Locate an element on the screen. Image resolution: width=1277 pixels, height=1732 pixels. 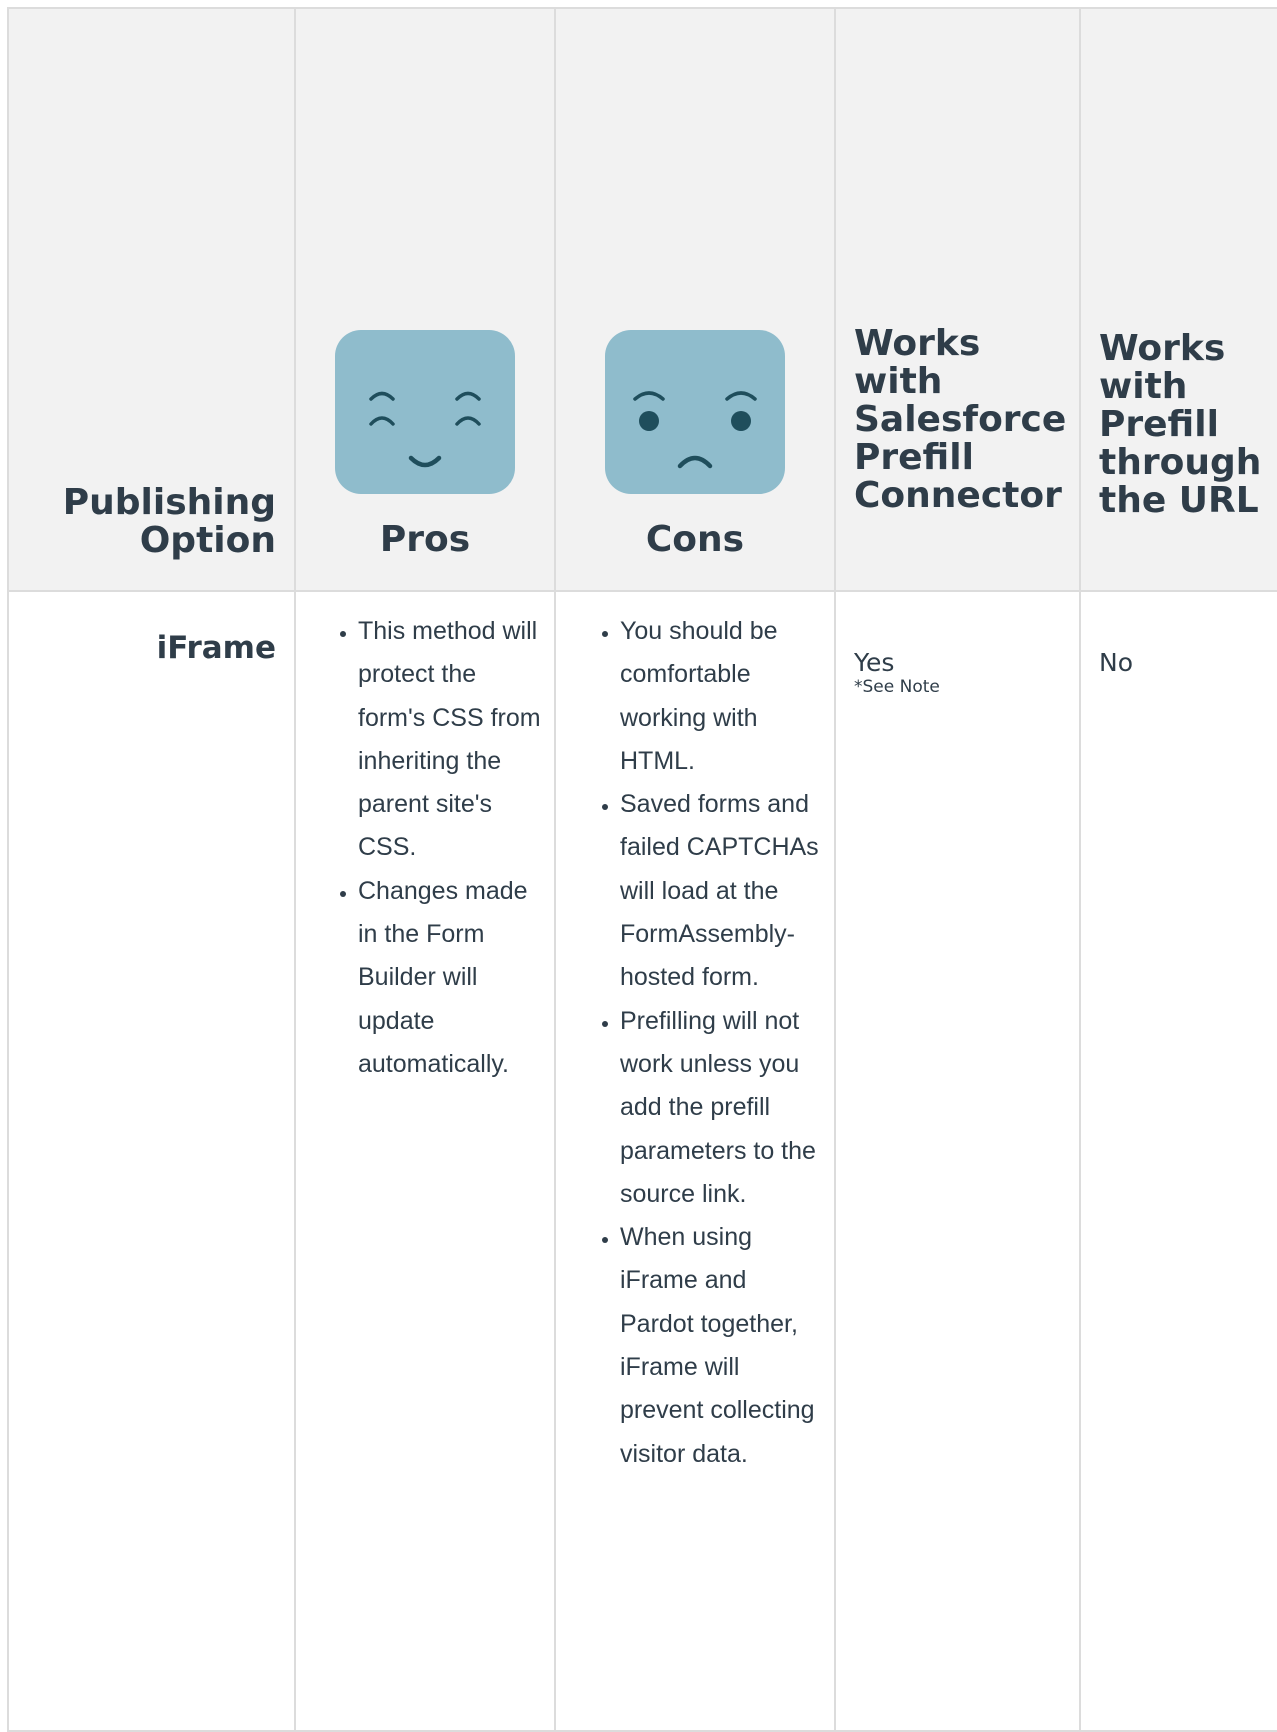
happy-face-icon is located at coordinates (425, 412).